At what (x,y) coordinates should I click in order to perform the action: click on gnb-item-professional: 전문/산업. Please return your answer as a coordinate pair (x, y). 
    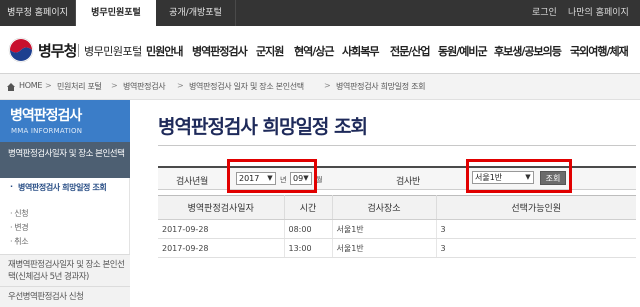
    Looking at the image, I should click on (410, 51).